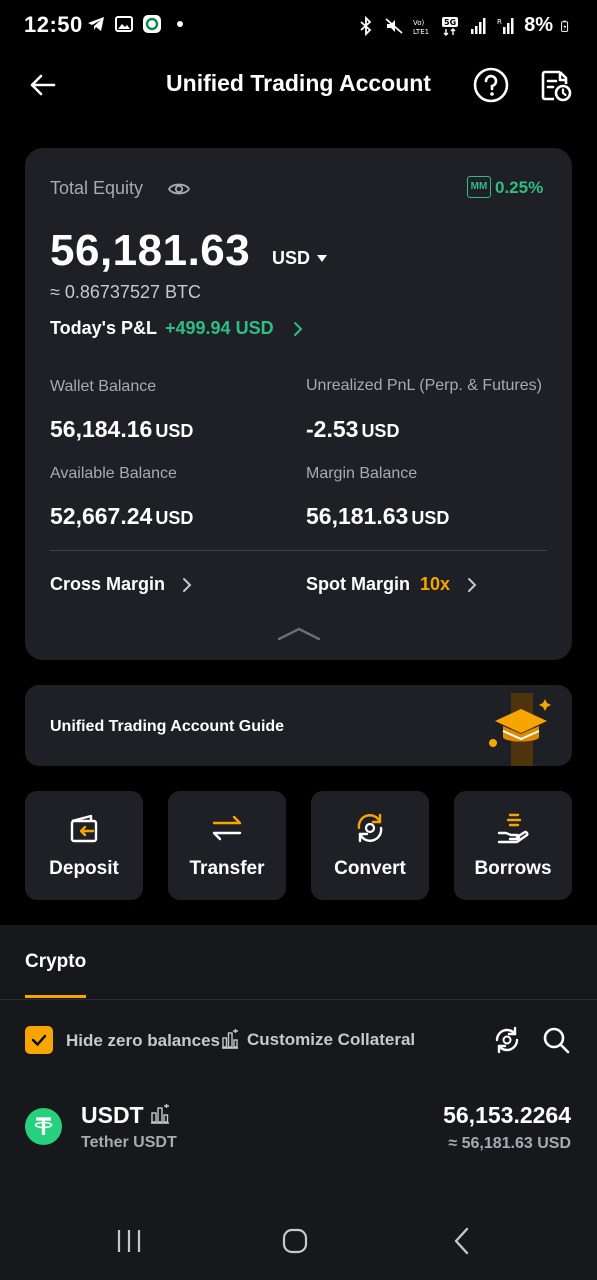 This screenshot has width=597, height=1280. What do you see at coordinates (479, 187) in the screenshot?
I see `mm-badge: MM` at bounding box center [479, 187].